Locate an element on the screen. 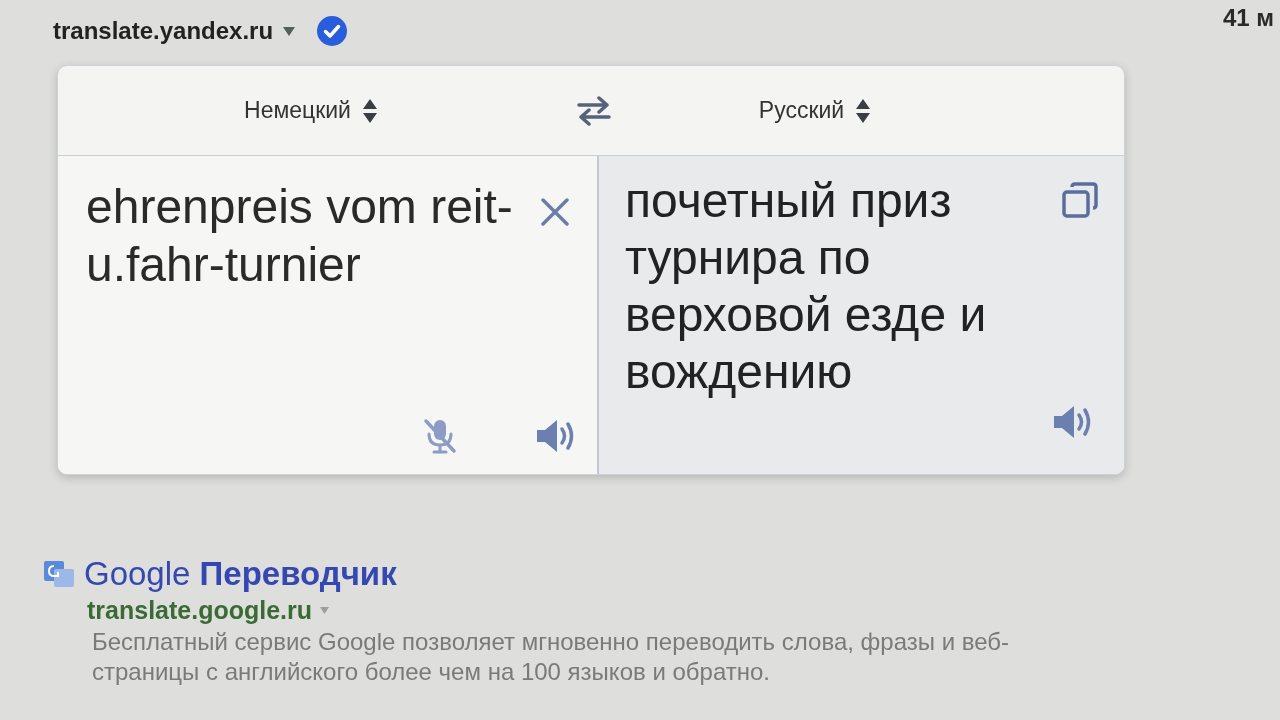 The width and height of the screenshot is (1280, 720). close-icon is located at coordinates (555, 212).